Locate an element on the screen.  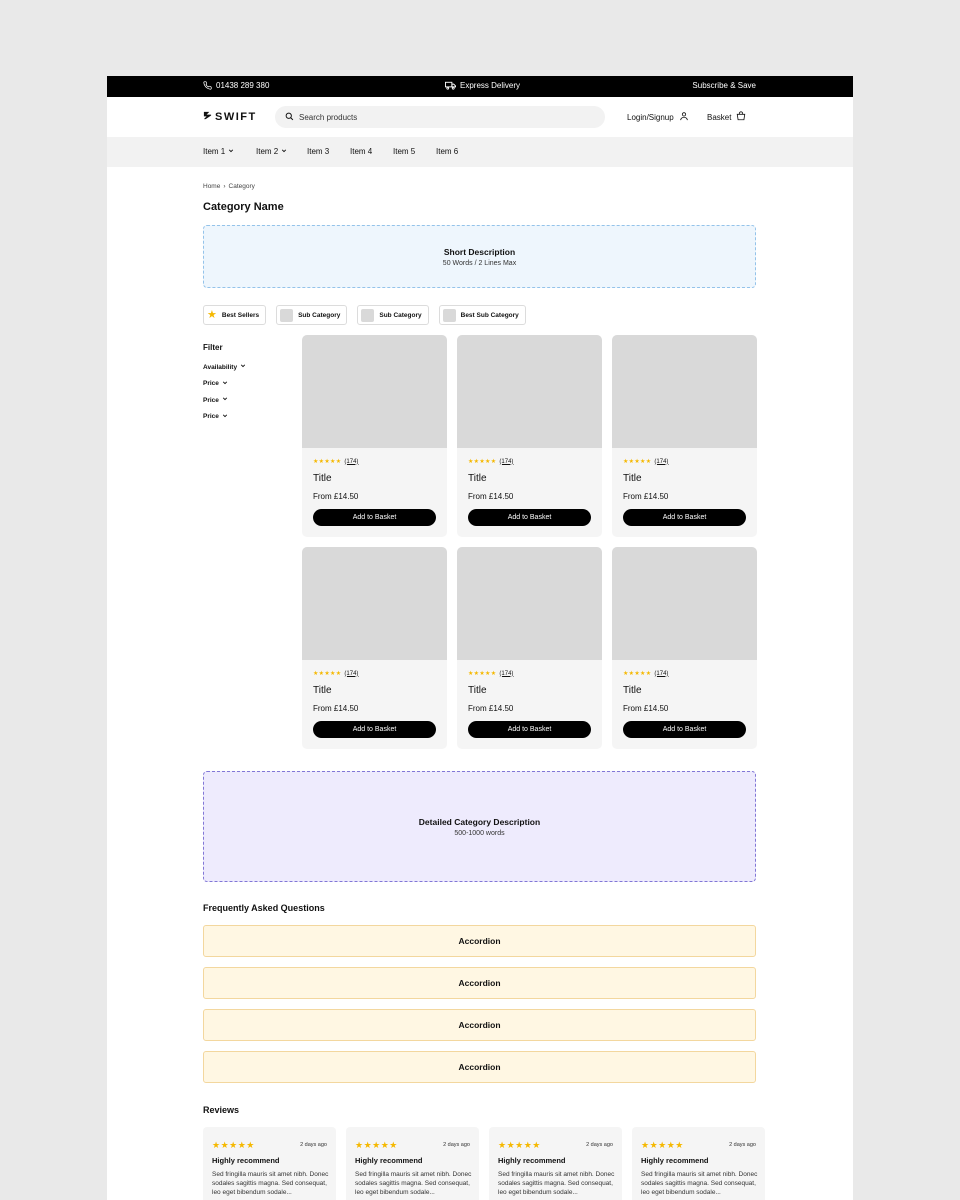
filter-availability: Availability is located at coordinates (224, 367).